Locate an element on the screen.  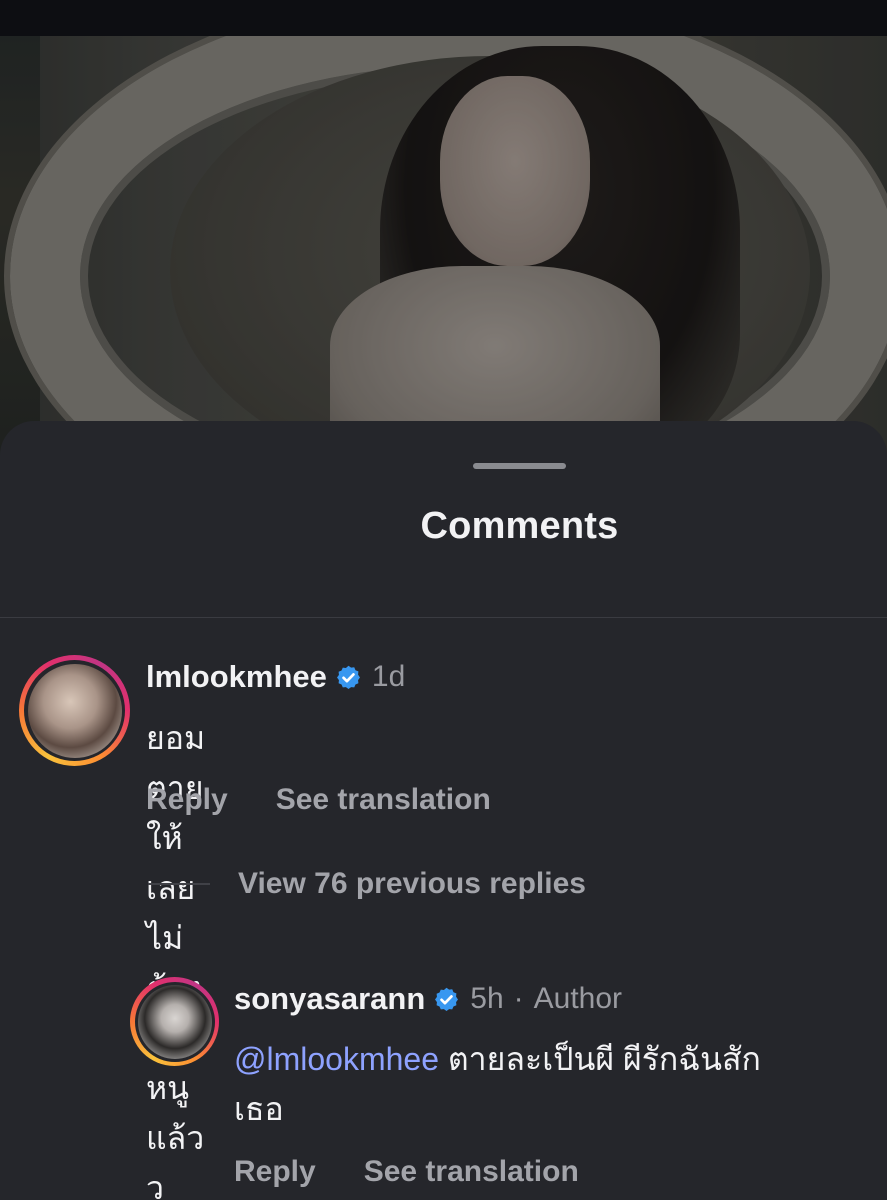
mention-link: @lmlookmhee is located at coordinates (336, 1059).